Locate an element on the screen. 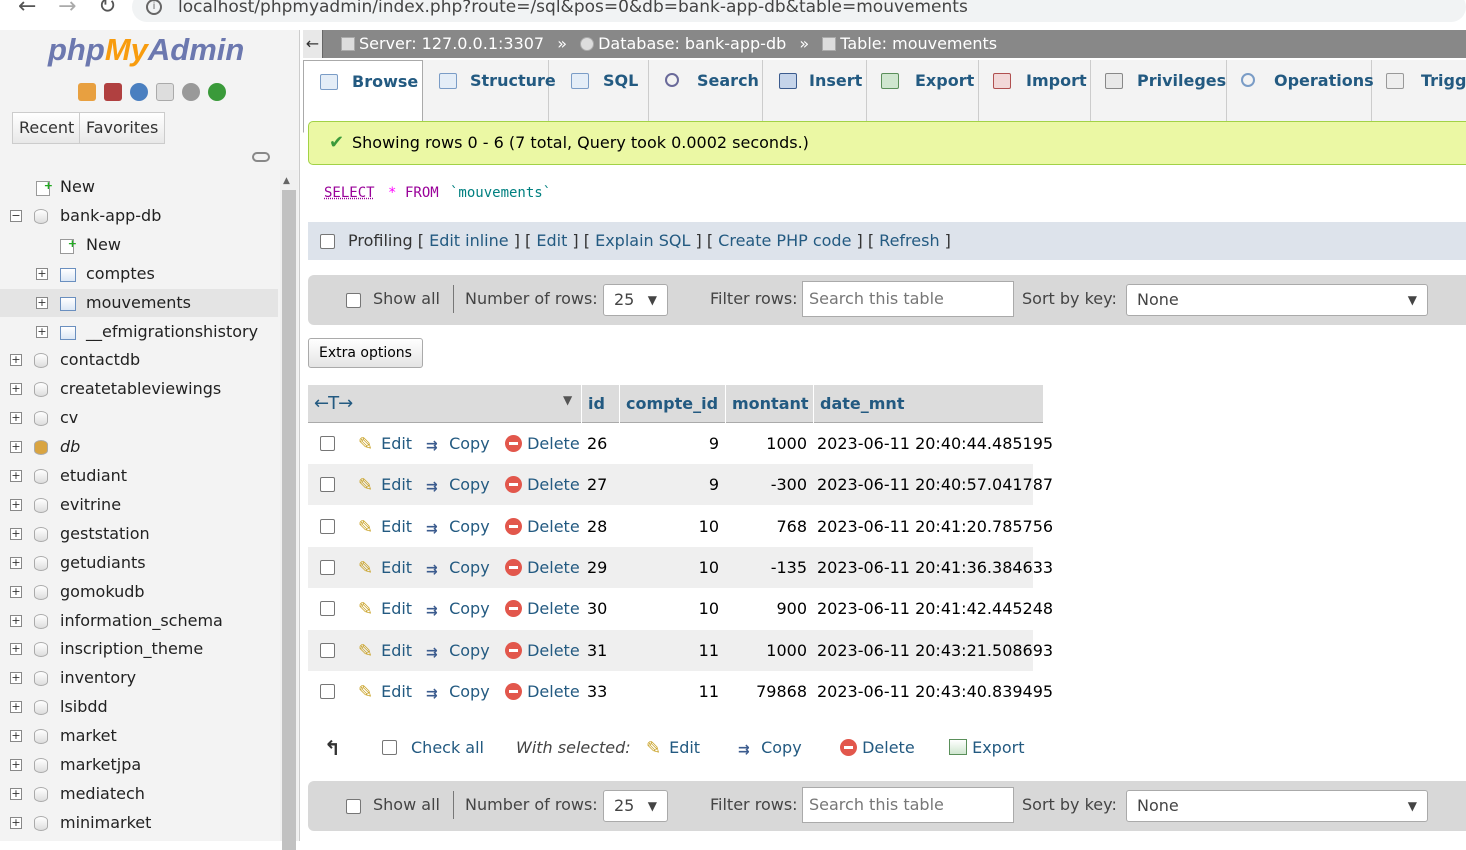 This screenshot has width=1466, height=850. tree-item: + mediatech is located at coordinates (139, 794).